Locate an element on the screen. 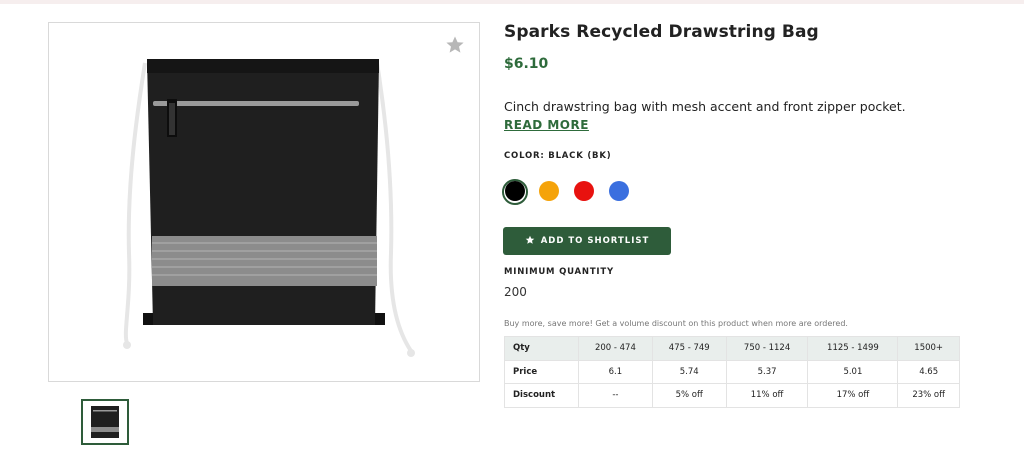 This screenshot has width=1024, height=454. favorite-star-icon is located at coordinates (455, 45).